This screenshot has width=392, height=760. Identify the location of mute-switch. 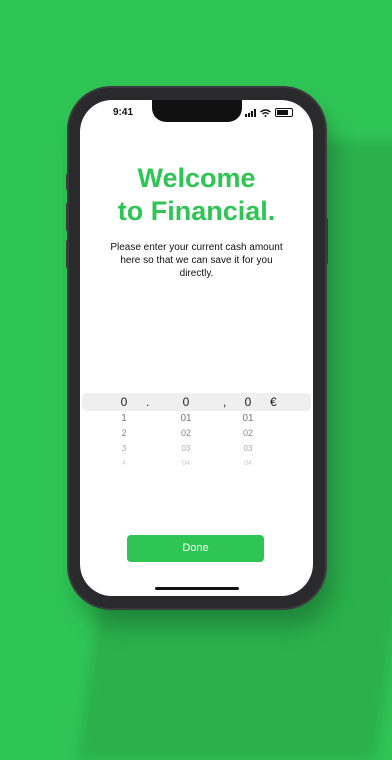
(67, 182).